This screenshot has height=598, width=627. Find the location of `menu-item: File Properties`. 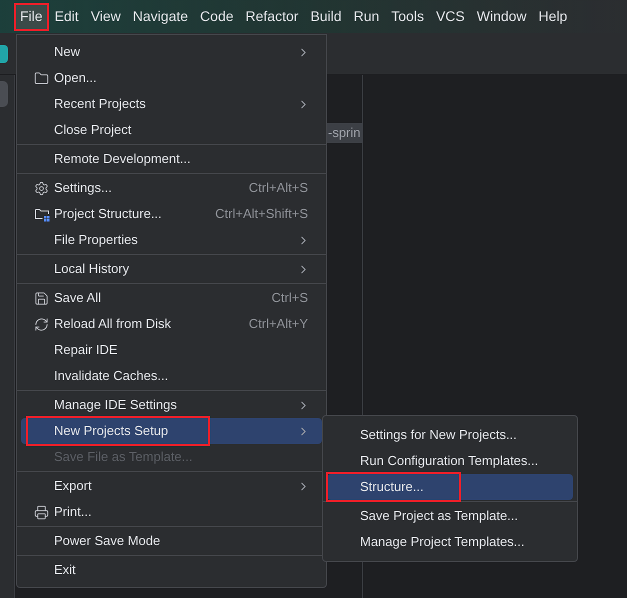

menu-item: File Properties is located at coordinates (171, 240).